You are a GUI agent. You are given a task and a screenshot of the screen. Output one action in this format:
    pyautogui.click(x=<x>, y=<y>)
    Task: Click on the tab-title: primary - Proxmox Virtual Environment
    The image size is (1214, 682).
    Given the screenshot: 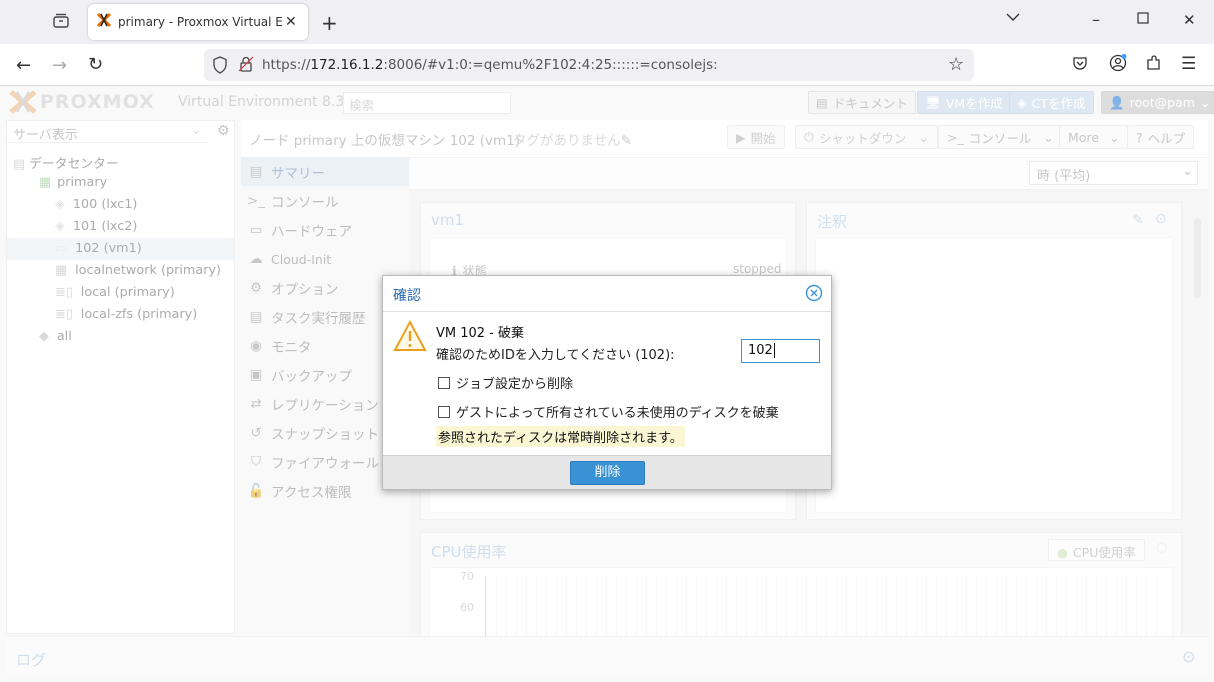 What is the action you would take?
    pyautogui.click(x=200, y=22)
    